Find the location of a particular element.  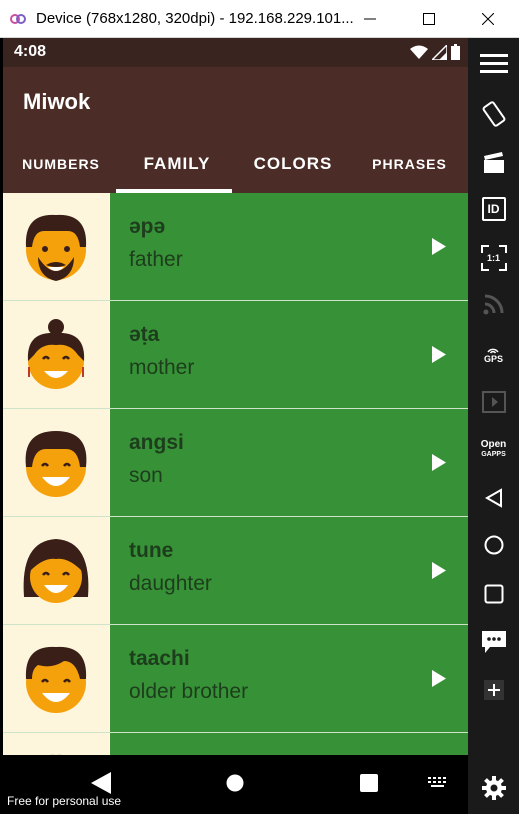

device-id-button: ID is located at coordinates (493, 209).